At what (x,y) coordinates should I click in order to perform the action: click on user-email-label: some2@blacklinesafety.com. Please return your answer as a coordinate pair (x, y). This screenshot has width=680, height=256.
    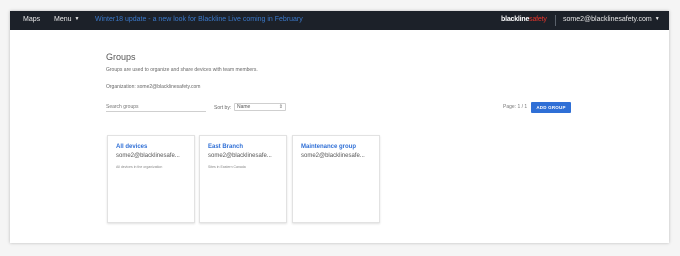
    Looking at the image, I should click on (607, 19).